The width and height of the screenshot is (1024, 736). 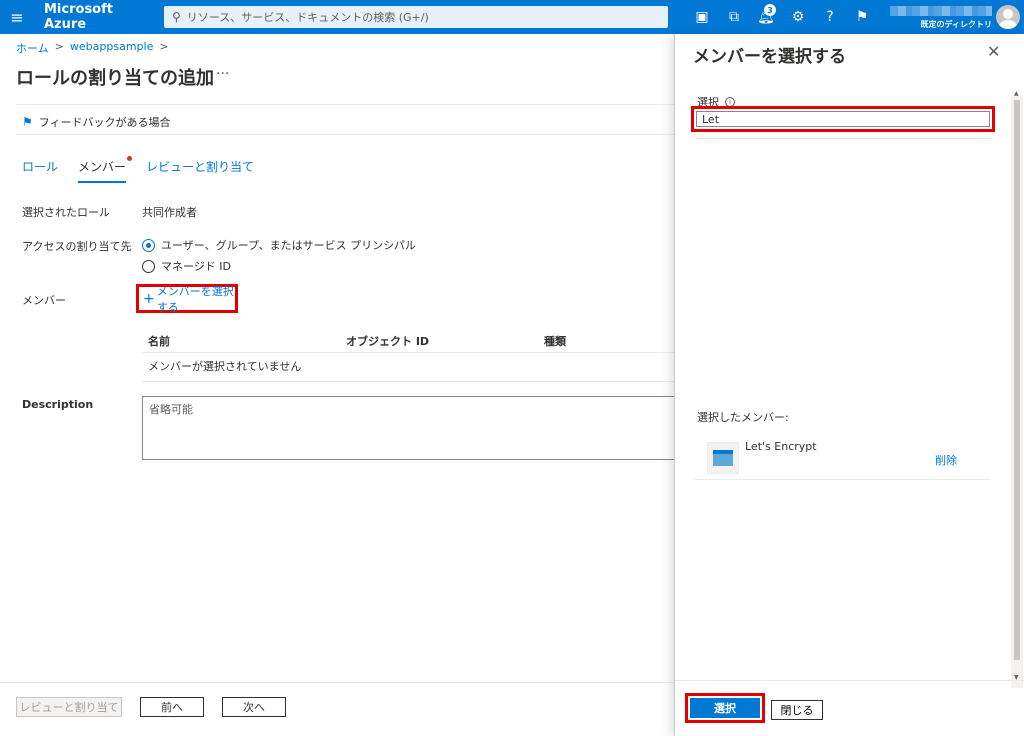 What do you see at coordinates (743, 417) in the screenshot?
I see `selected-members-label: 選択したメンバー:` at bounding box center [743, 417].